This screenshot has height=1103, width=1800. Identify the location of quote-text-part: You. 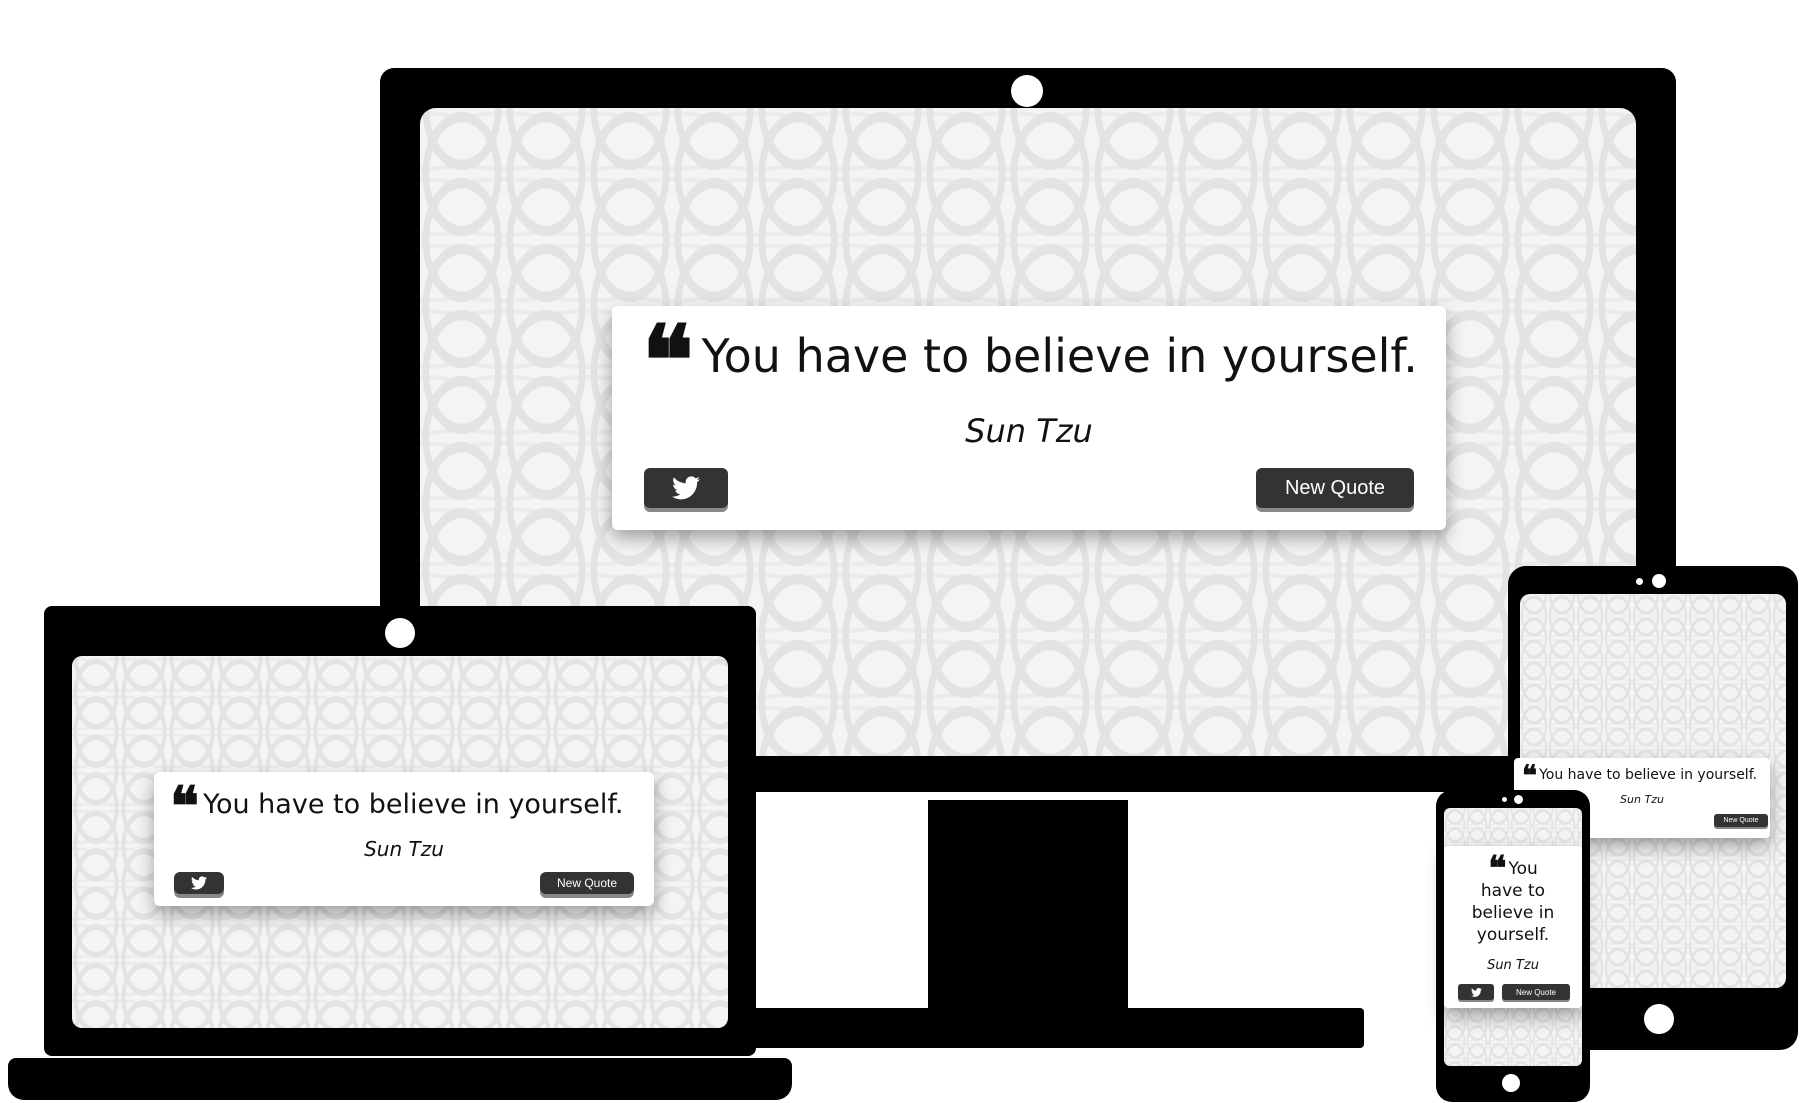
(1523, 869).